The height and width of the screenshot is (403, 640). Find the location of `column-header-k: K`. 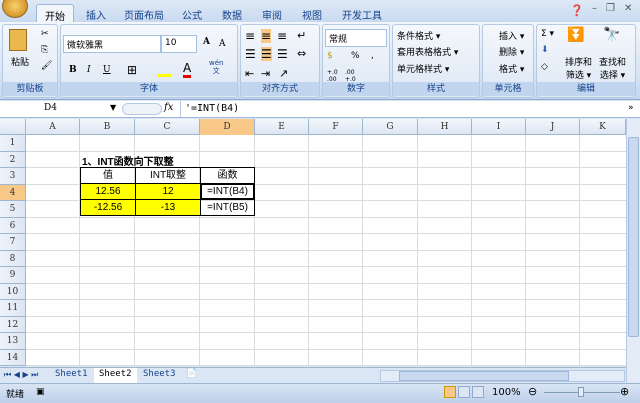

column-header-k: K is located at coordinates (603, 127).